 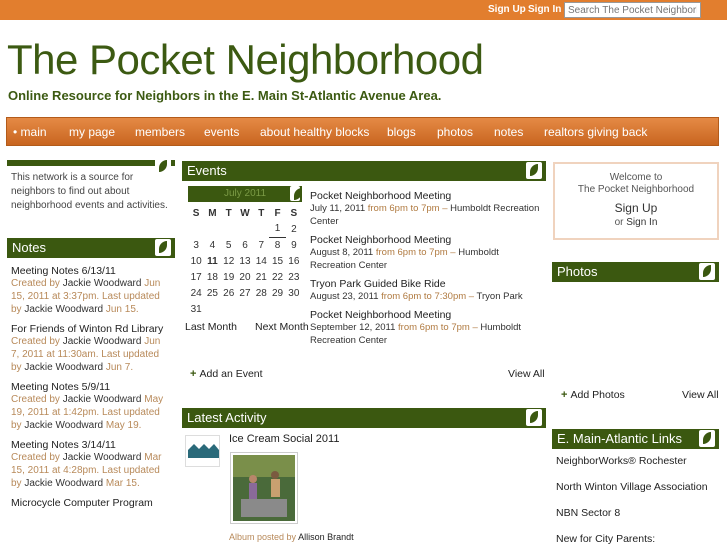 What do you see at coordinates (635, 487) in the screenshot?
I see `link-north-winton: North Winton Village Association` at bounding box center [635, 487].